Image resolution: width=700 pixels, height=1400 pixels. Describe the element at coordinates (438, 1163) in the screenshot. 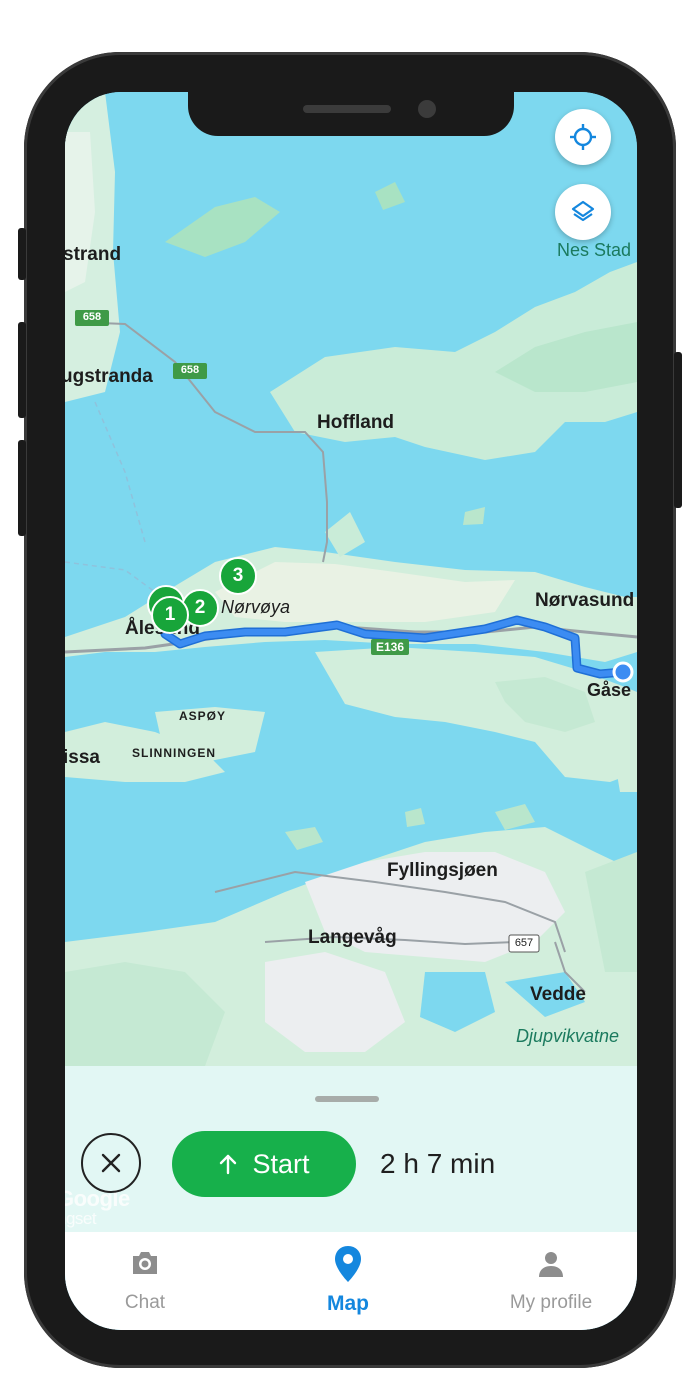

I see `route-duration: 2 h 7 min` at that location.